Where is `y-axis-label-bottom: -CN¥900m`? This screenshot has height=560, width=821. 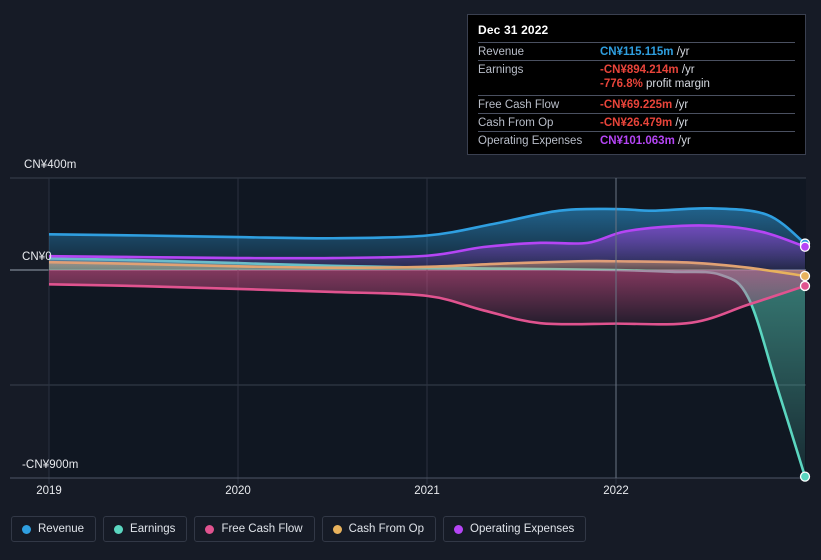
y-axis-label-bottom: -CN¥900m is located at coordinates (50, 465).